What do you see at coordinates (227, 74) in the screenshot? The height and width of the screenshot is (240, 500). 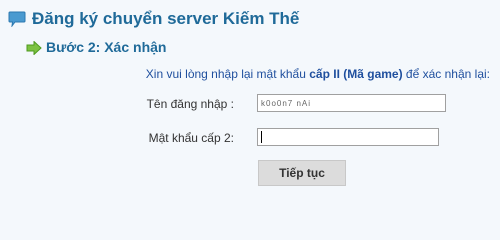 I see `instruction-prefix: Xin vui lòng nhập lại mật khẩu` at bounding box center [227, 74].